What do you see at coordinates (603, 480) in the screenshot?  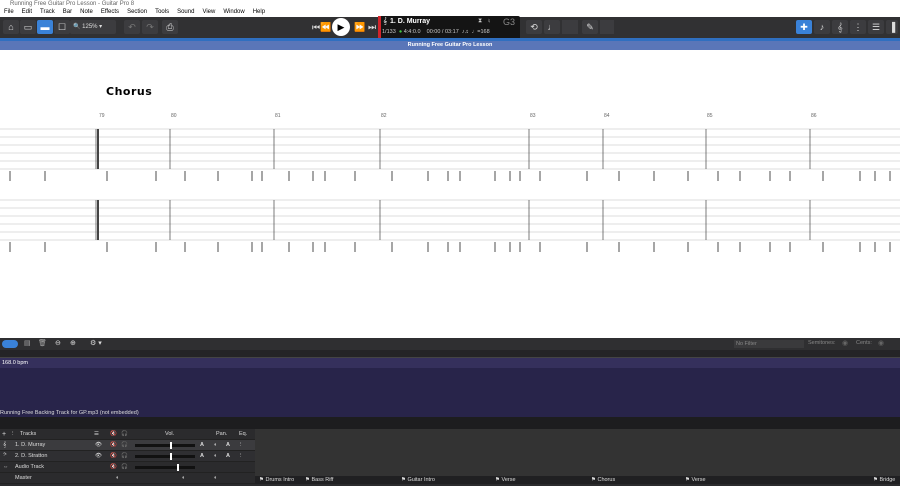 I see `marker: ⚑ Chorus` at bounding box center [603, 480].